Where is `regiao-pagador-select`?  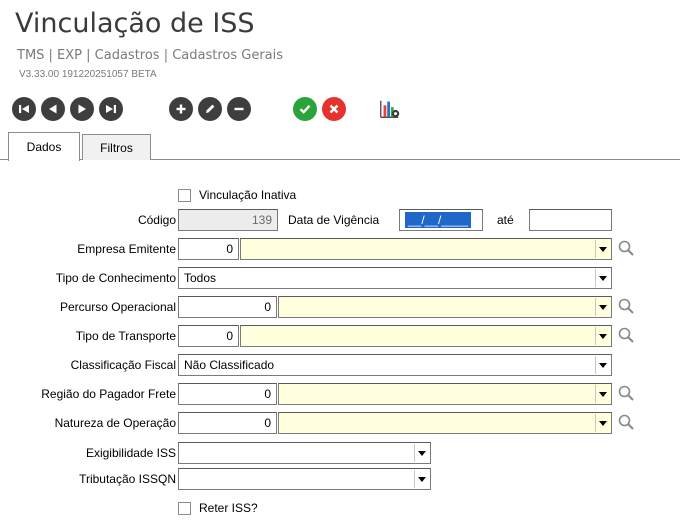 regiao-pagador-select is located at coordinates (445, 394).